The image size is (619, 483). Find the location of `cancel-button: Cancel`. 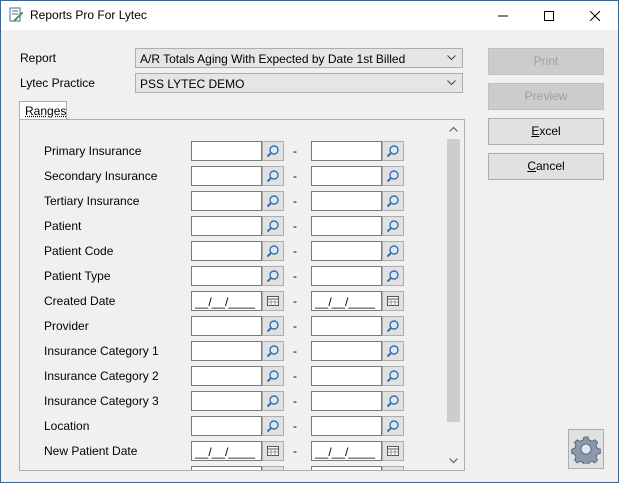

cancel-button: Cancel is located at coordinates (546, 166).